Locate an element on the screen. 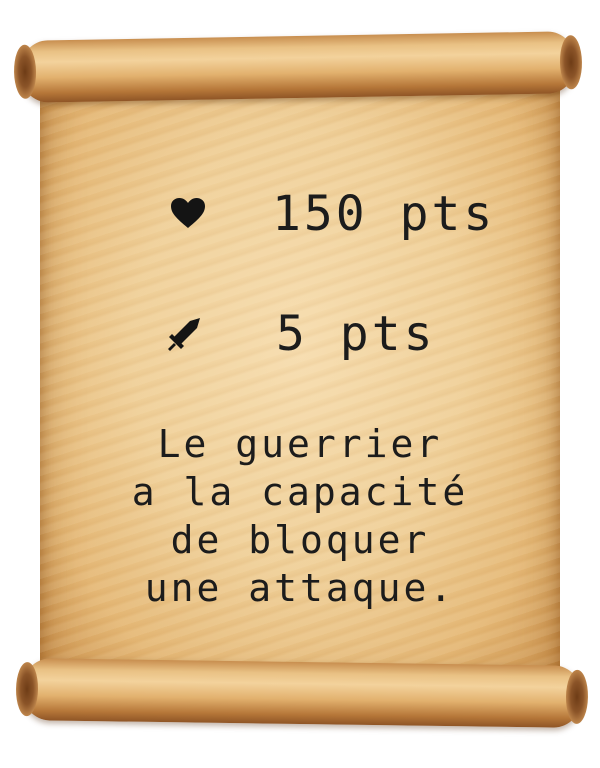 The image size is (600, 768). attack-value: 5 pts is located at coordinates (356, 334).